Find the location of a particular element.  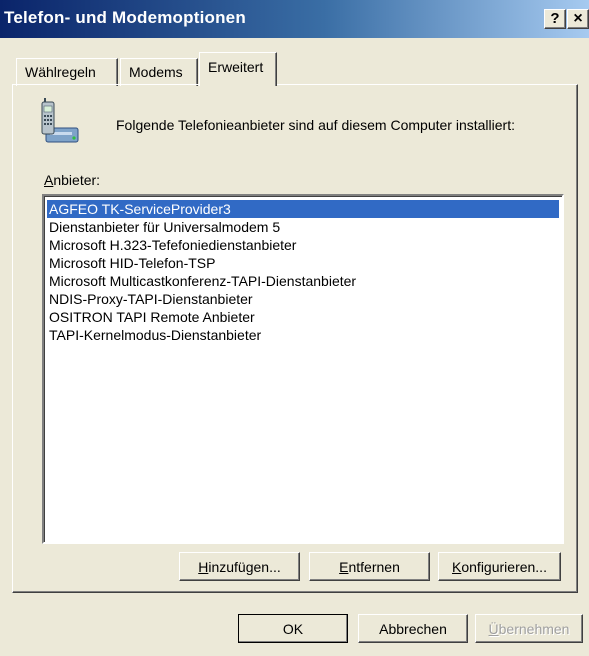

list-item: Microsoft H.323-Tefefoniedienstanbieter is located at coordinates (303, 245).